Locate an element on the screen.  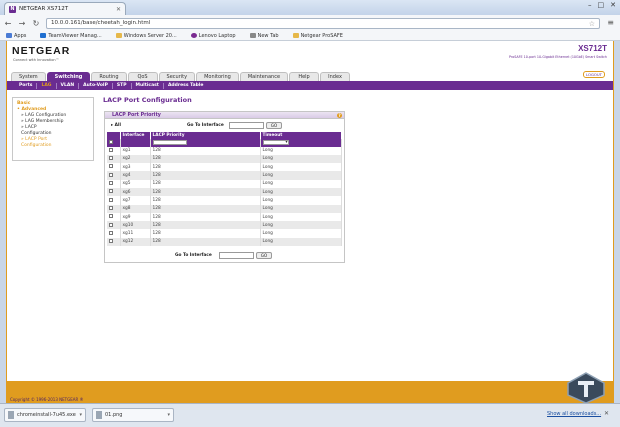
edit-row-timeout-cell is located at coordinates (301, 142).